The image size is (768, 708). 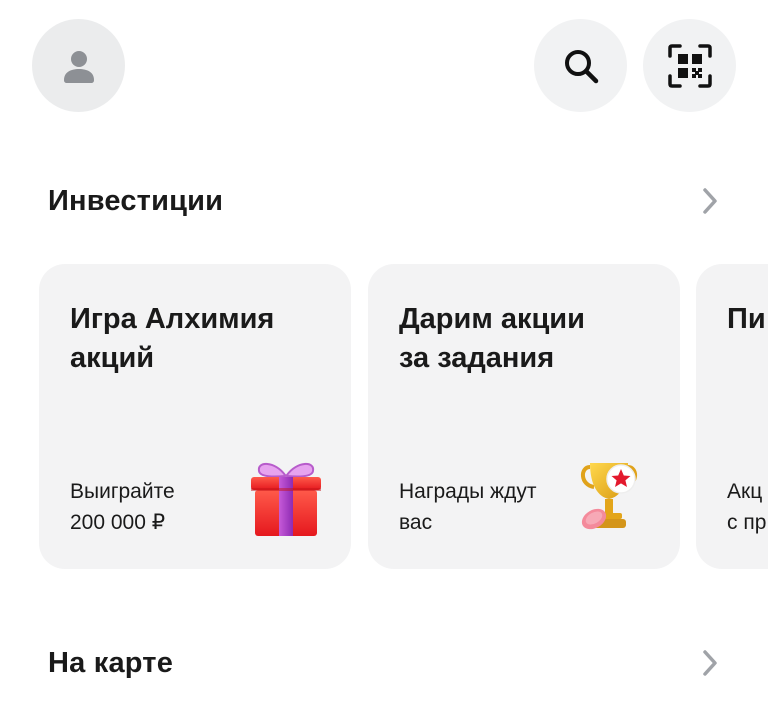 What do you see at coordinates (136, 200) in the screenshot?
I see `section-title: Инвестиции` at bounding box center [136, 200].